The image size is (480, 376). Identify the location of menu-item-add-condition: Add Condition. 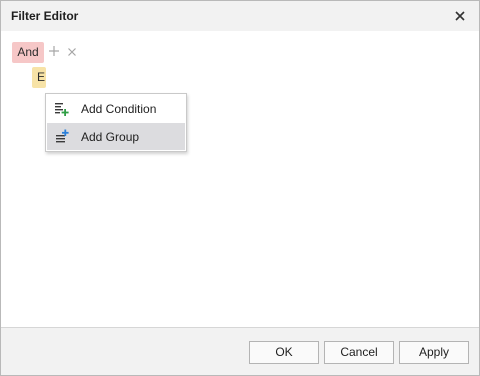
(116, 108).